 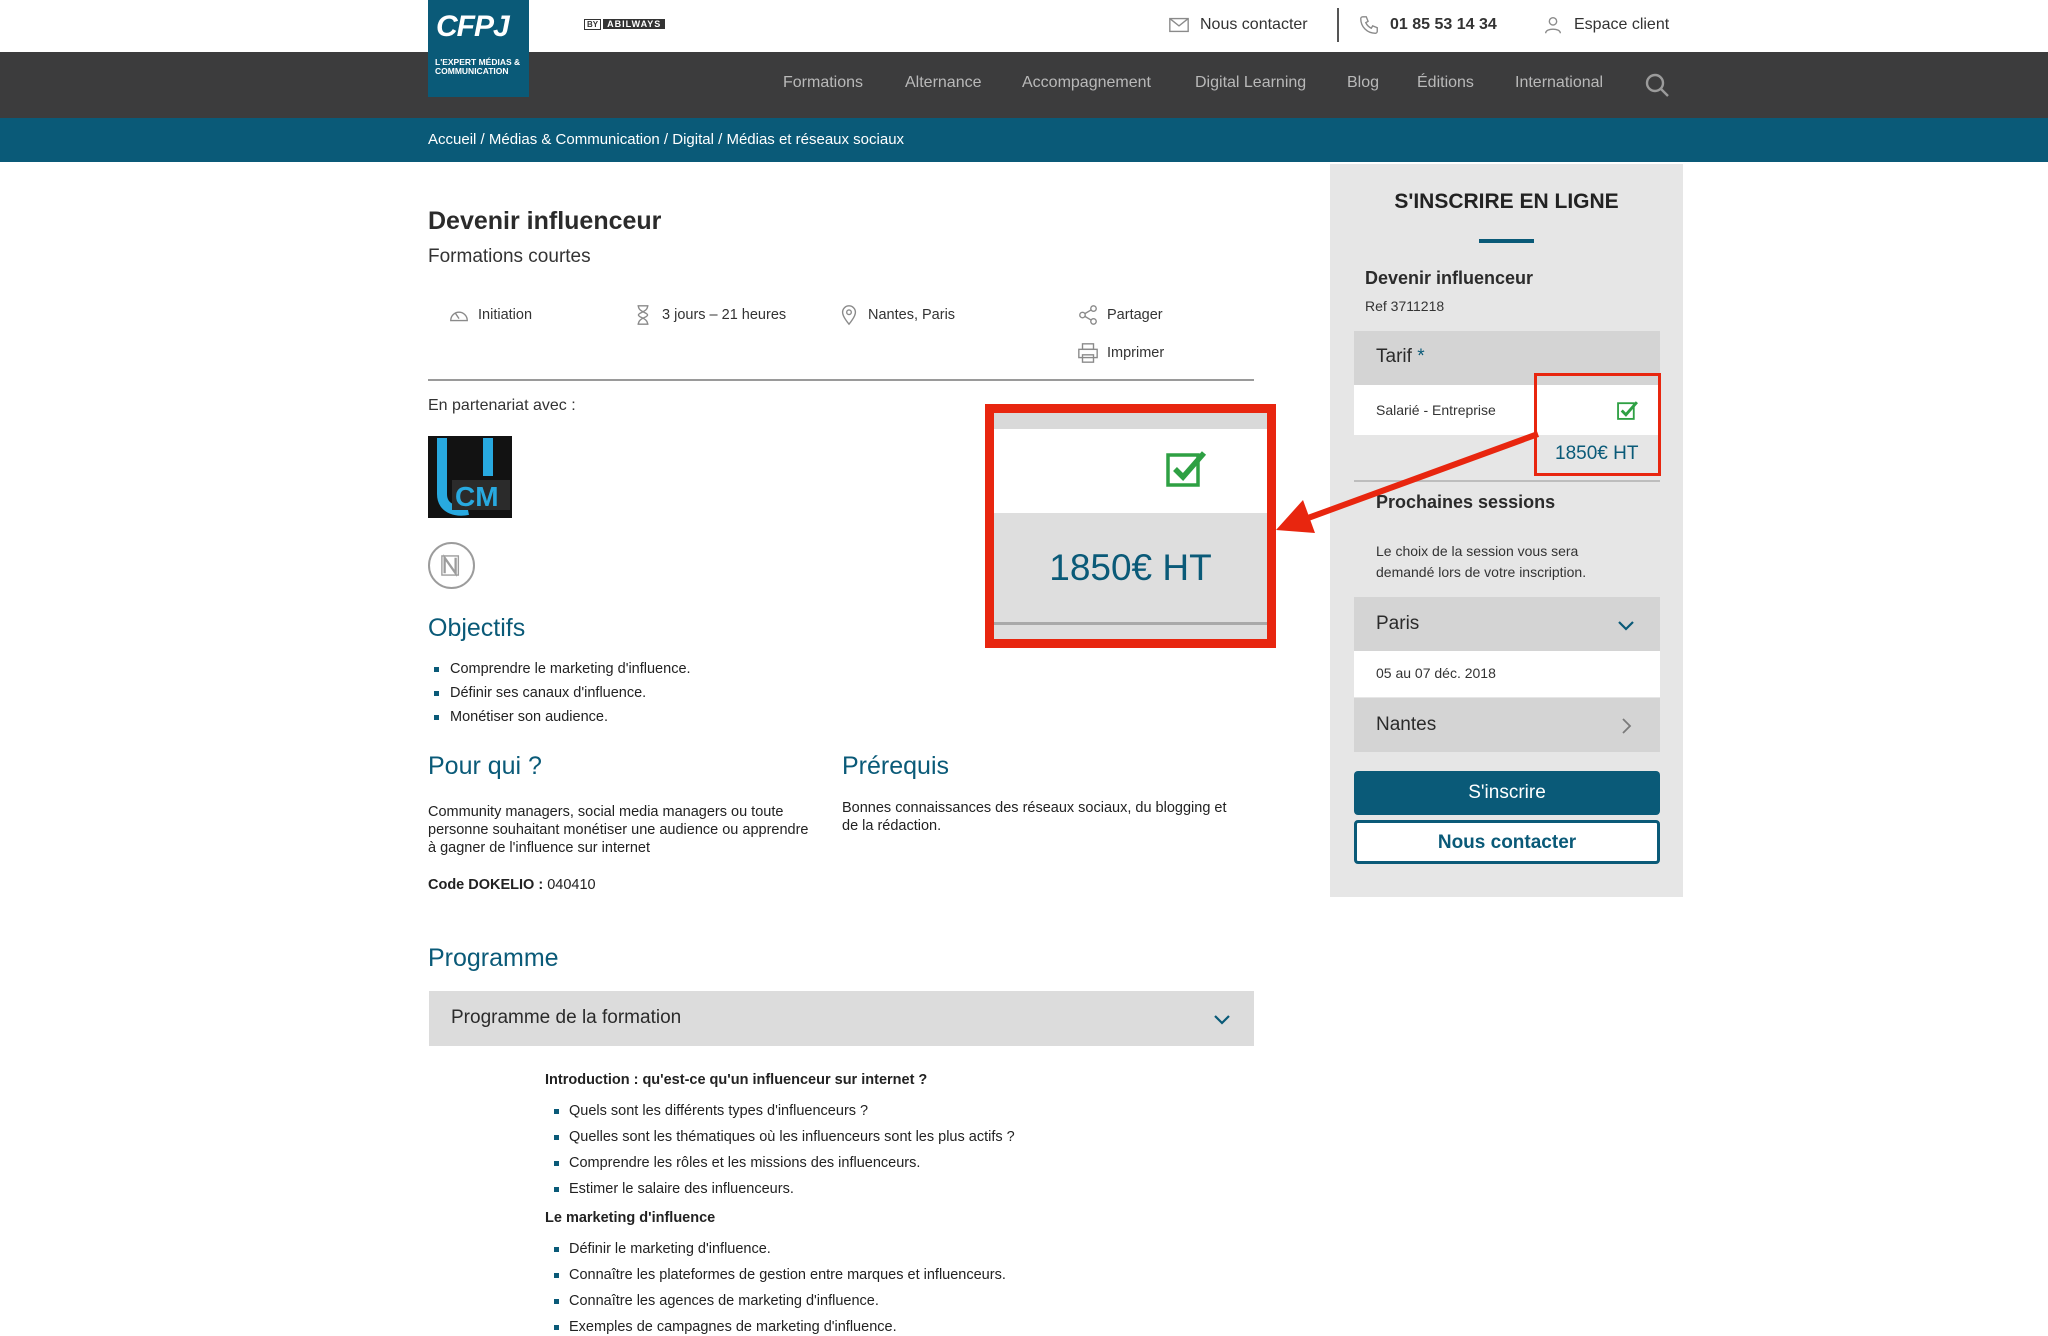 I want to click on meta-level: Initiation, so click(x=490, y=315).